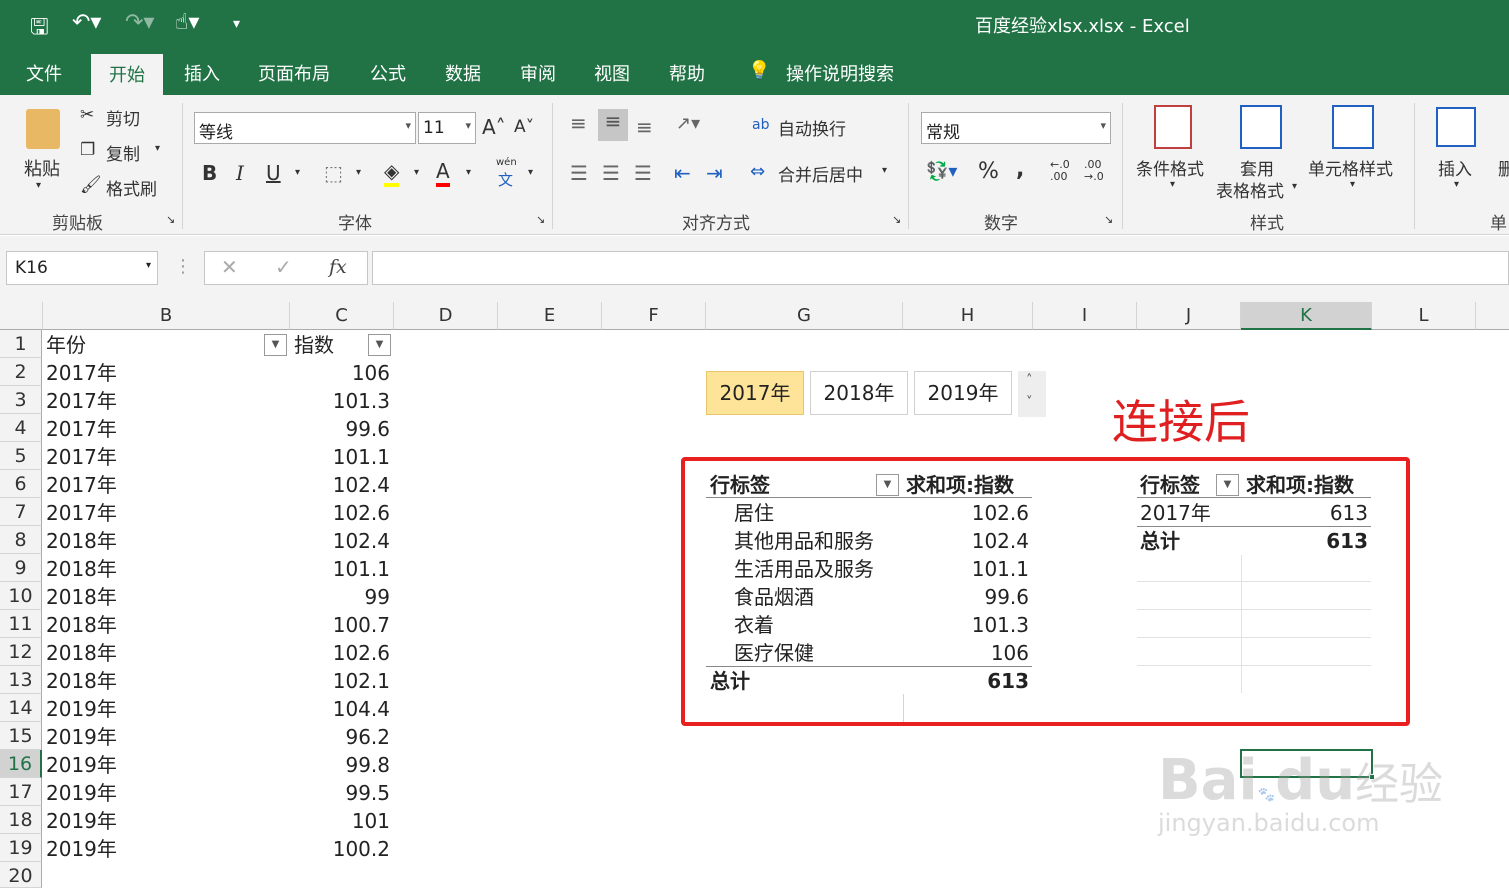 The image size is (1509, 890). Describe the element at coordinates (859, 393) in the screenshot. I see `slicer-item-2018: 2018年` at that location.